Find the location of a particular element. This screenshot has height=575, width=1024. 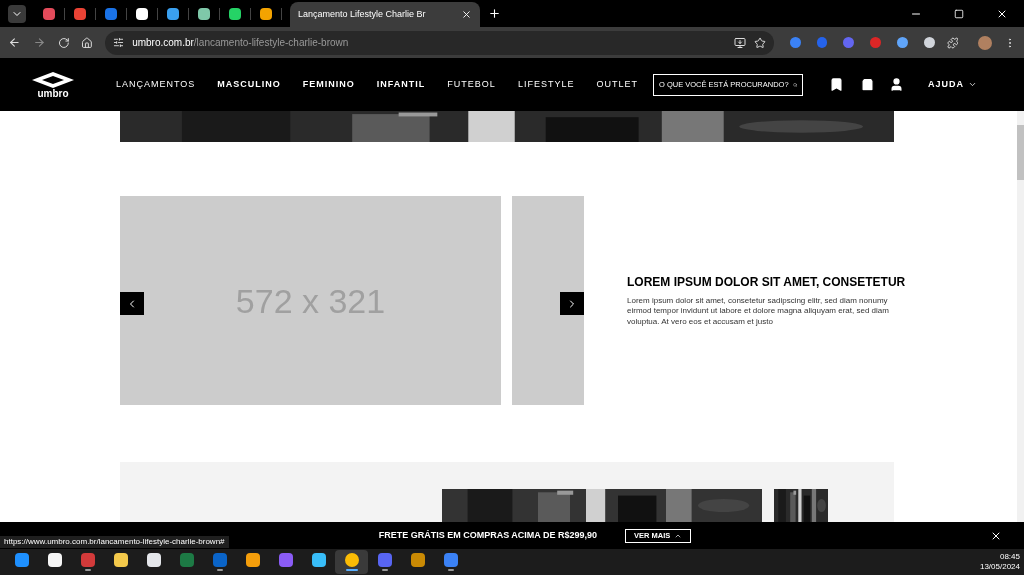

tab-search-button is located at coordinates (17, 13).